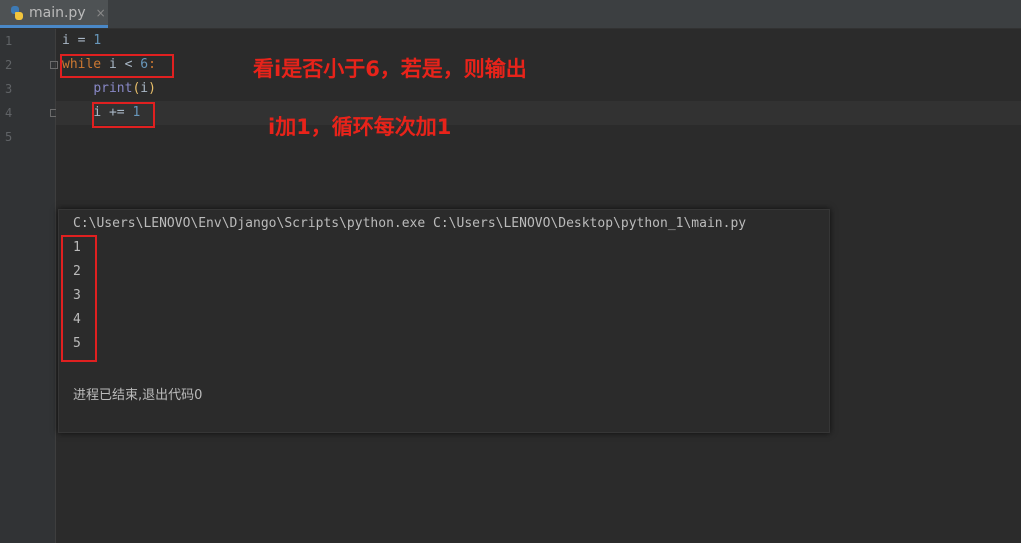  What do you see at coordinates (9, 113) in the screenshot?
I see `line-number: 4` at bounding box center [9, 113].